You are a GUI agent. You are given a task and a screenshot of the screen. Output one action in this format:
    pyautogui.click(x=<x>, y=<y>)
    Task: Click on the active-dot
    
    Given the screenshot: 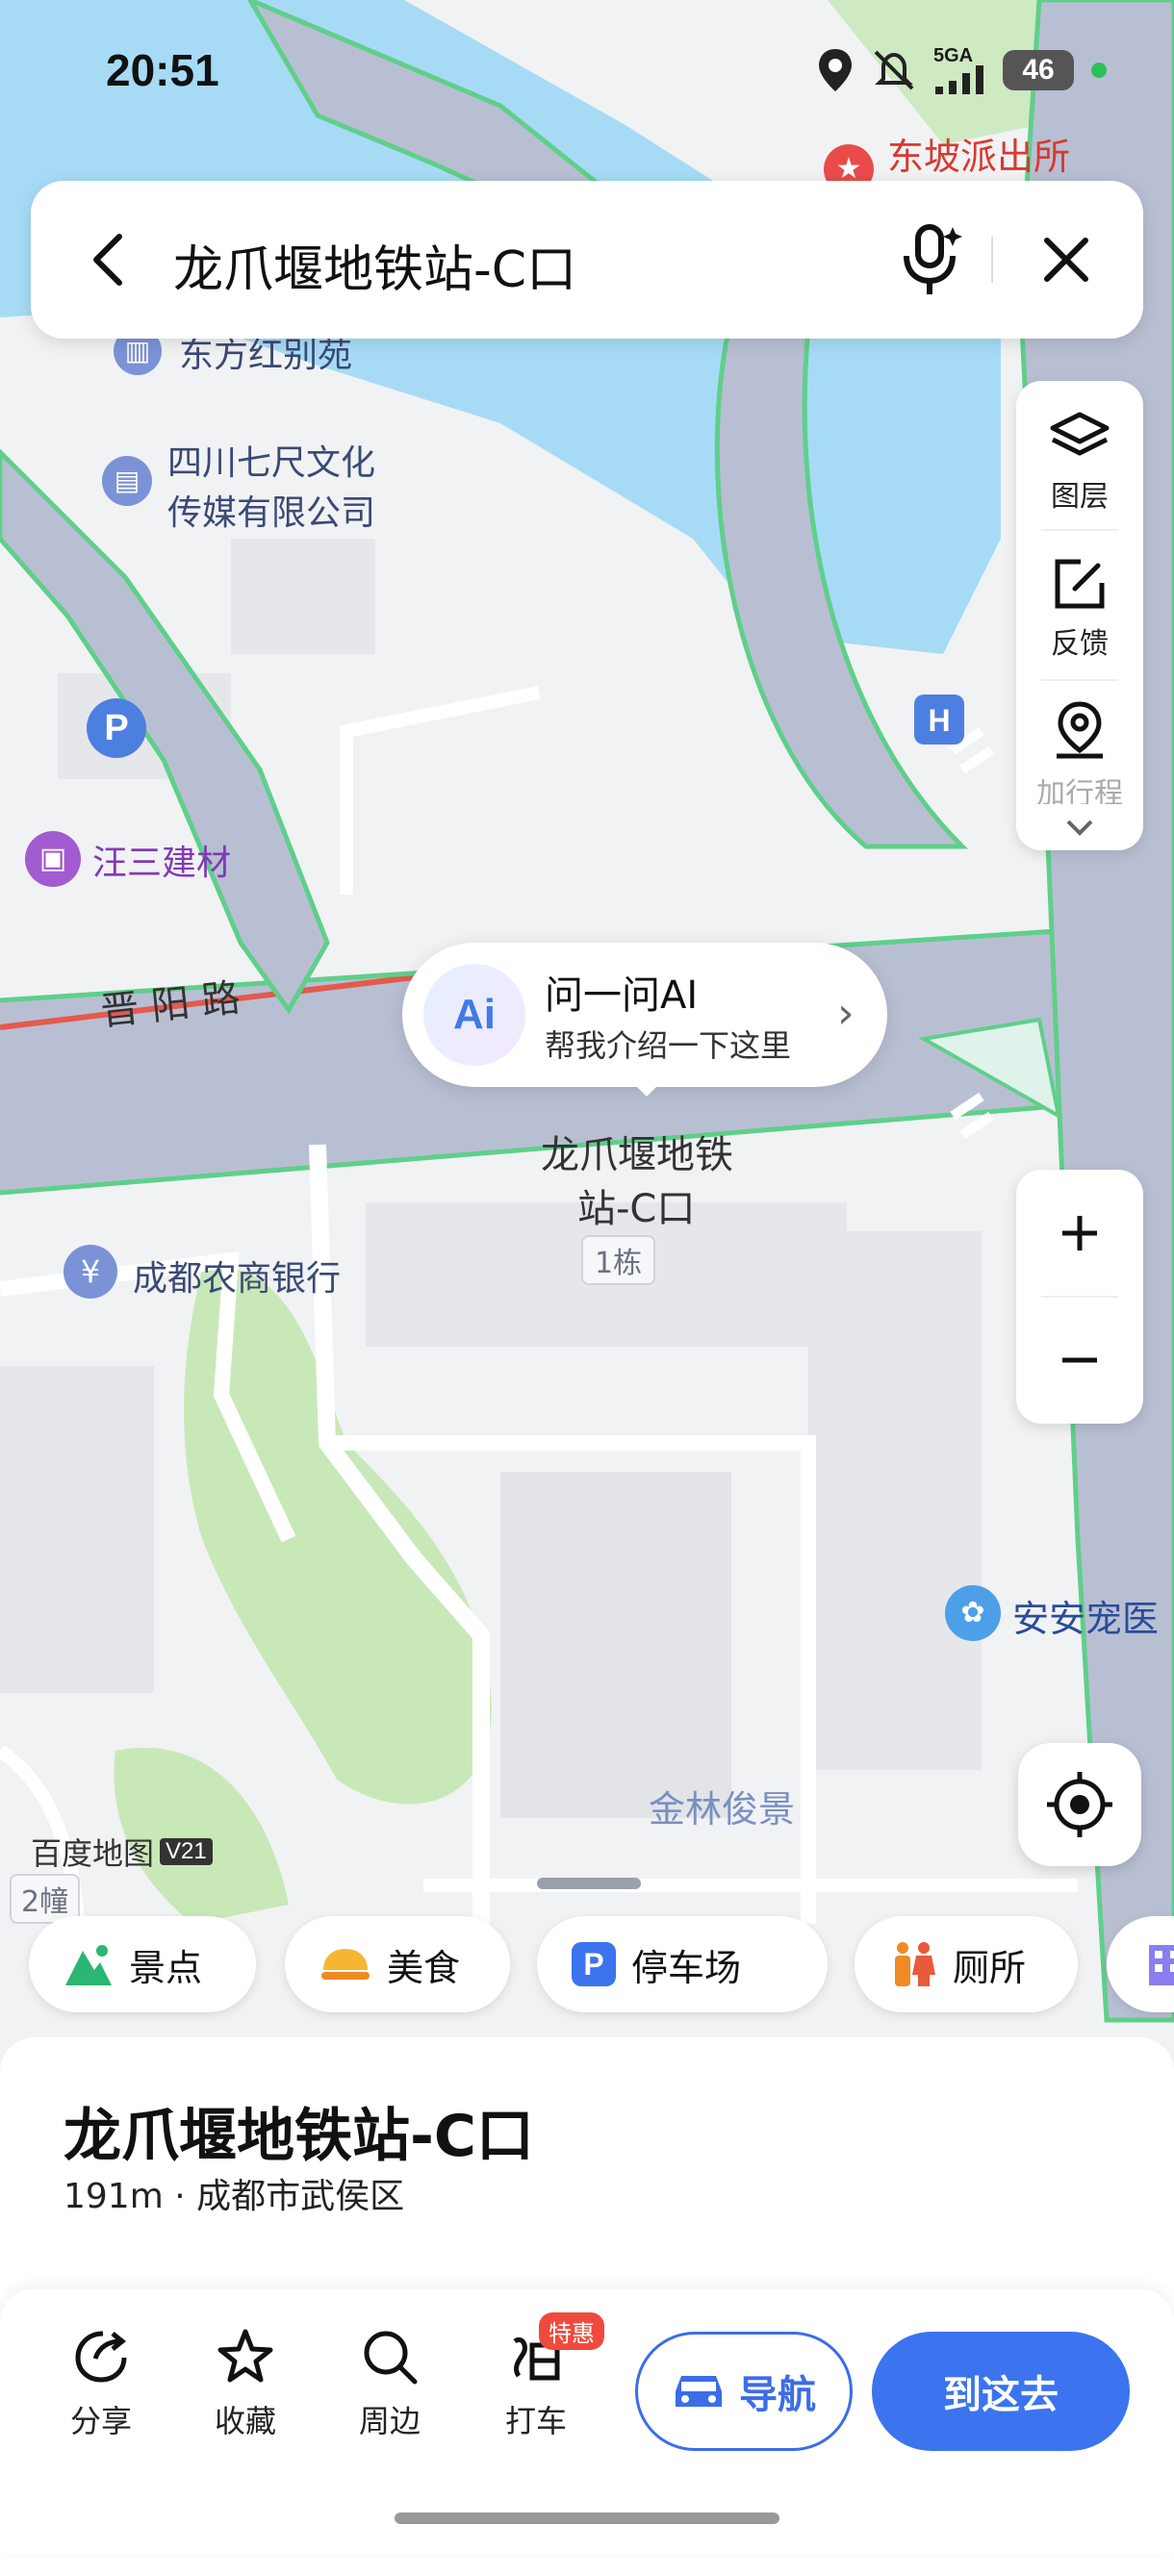 What is the action you would take?
    pyautogui.click(x=1099, y=70)
    